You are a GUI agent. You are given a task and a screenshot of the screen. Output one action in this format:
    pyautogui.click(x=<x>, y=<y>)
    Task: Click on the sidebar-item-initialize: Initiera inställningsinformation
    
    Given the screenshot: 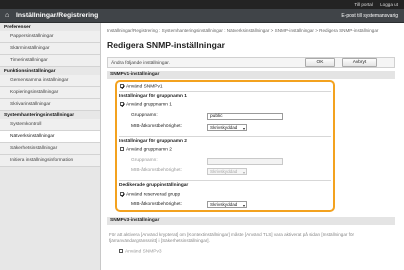 What is the action you would take?
    pyautogui.click(x=50, y=161)
    